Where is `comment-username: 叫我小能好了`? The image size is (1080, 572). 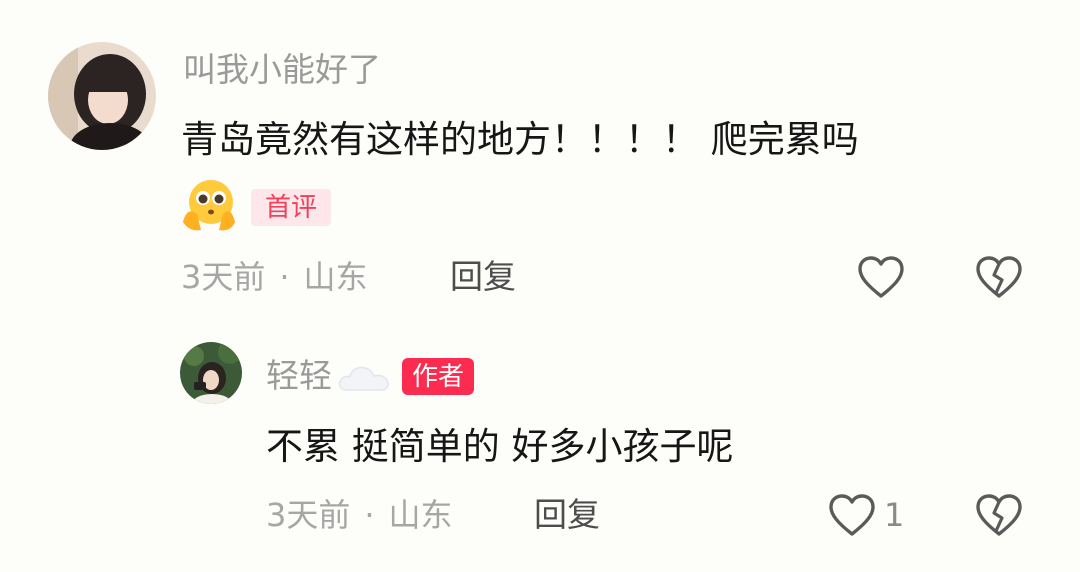
comment-username: 叫我小能好了 is located at coordinates (282, 69).